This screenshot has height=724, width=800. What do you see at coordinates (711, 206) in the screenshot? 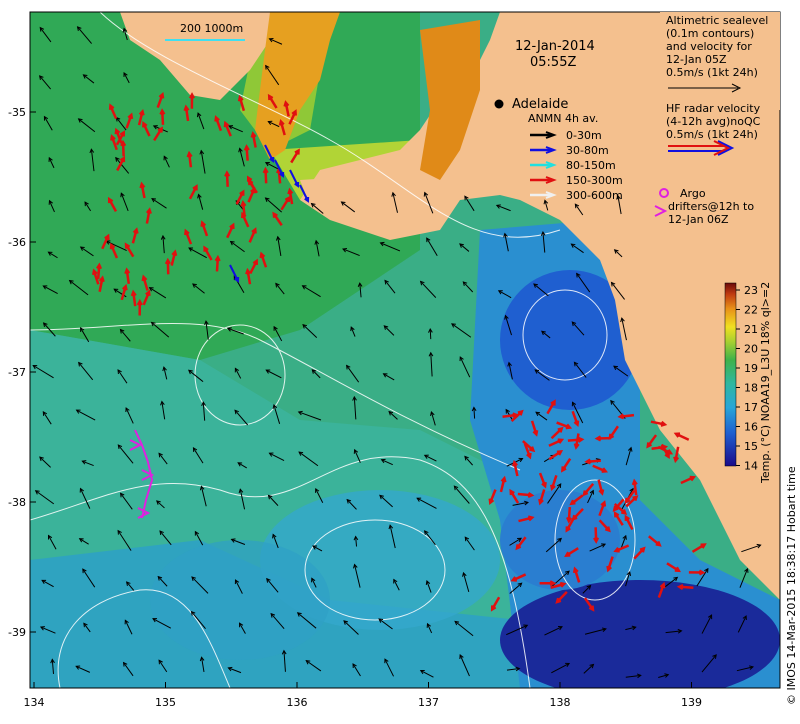
I see `svg-text: drifters@12h to` at bounding box center [711, 206].